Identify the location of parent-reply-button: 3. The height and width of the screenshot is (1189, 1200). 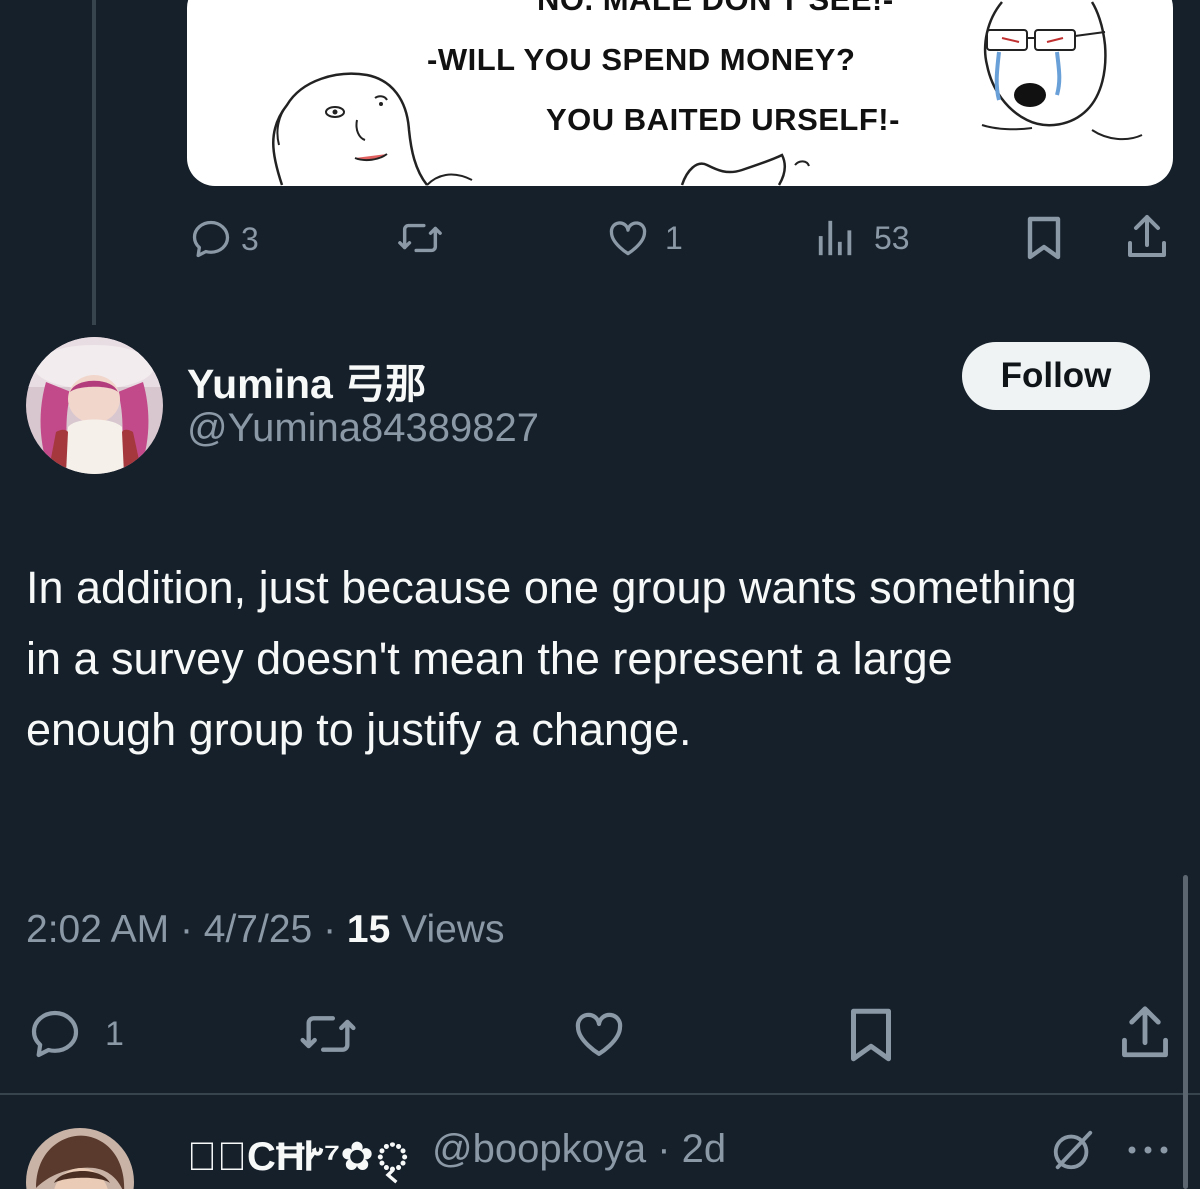
(224, 239).